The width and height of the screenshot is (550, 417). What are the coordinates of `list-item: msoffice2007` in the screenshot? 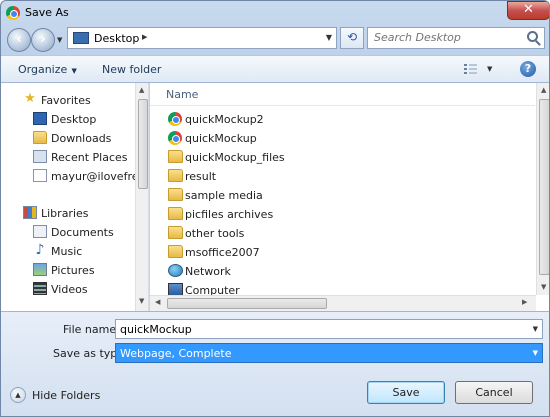 It's located at (346, 252).